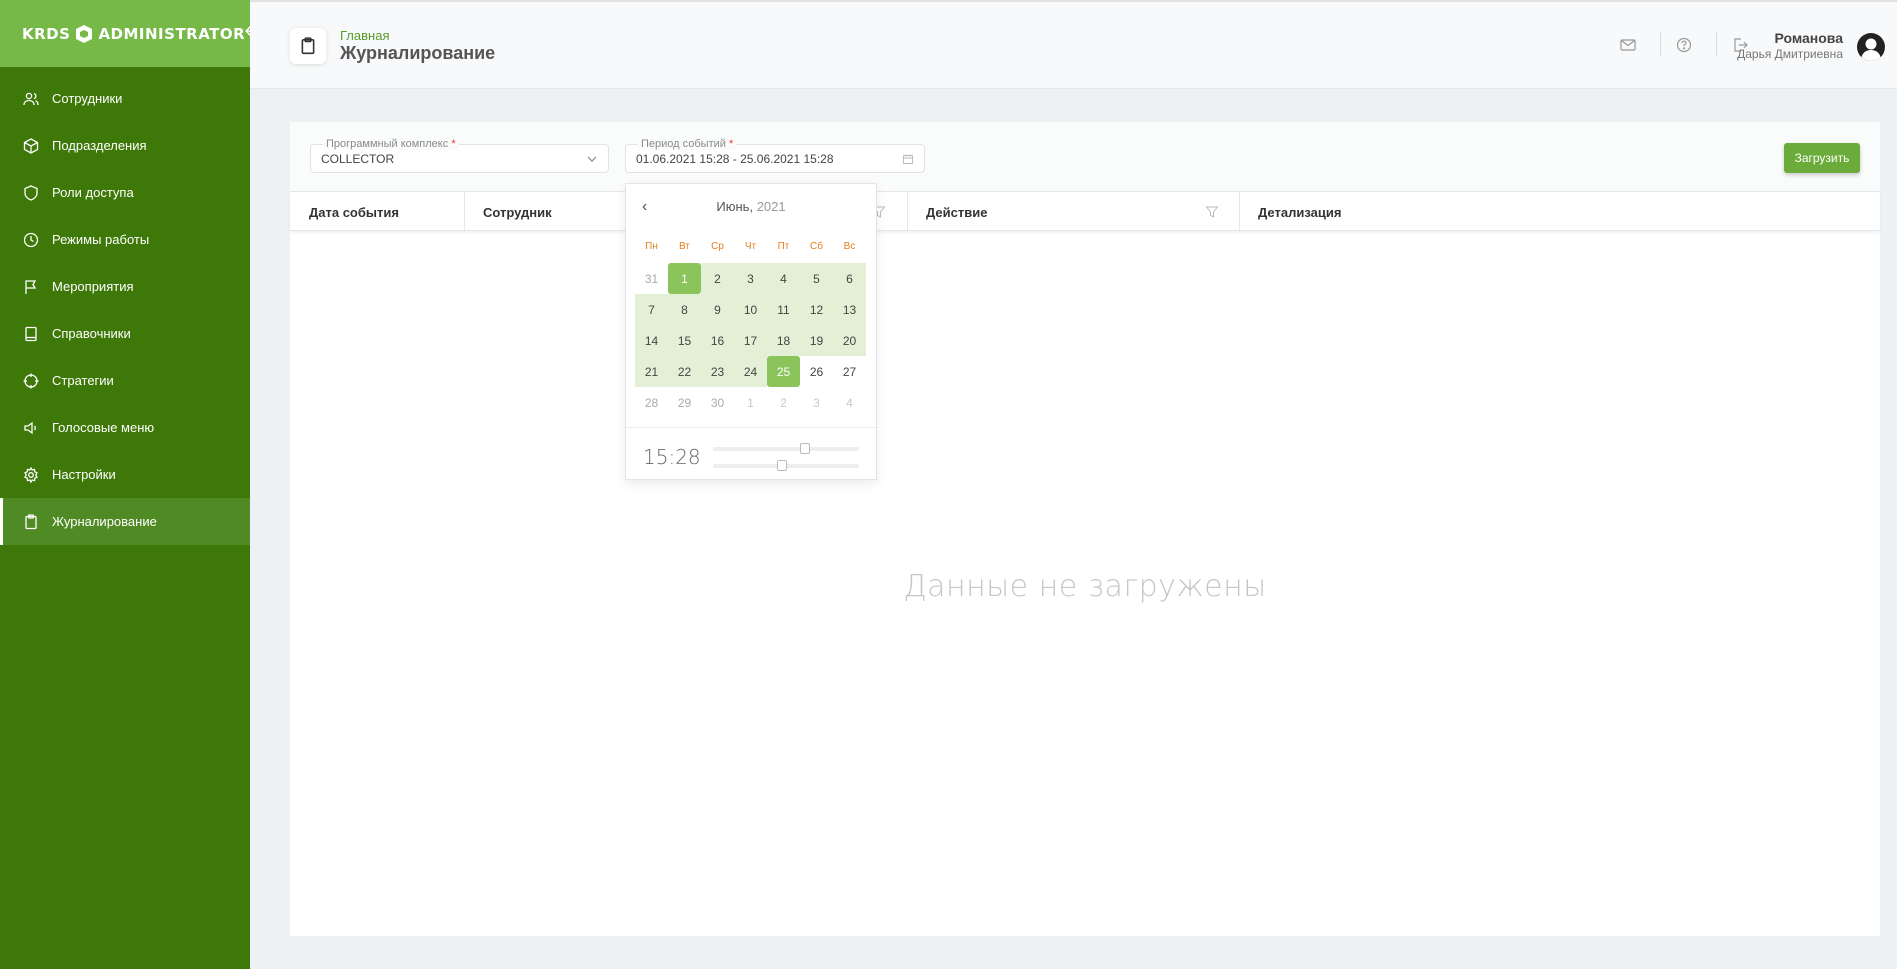 The height and width of the screenshot is (969, 1897). Describe the element at coordinates (31, 99) in the screenshot. I see `users-icon` at that location.